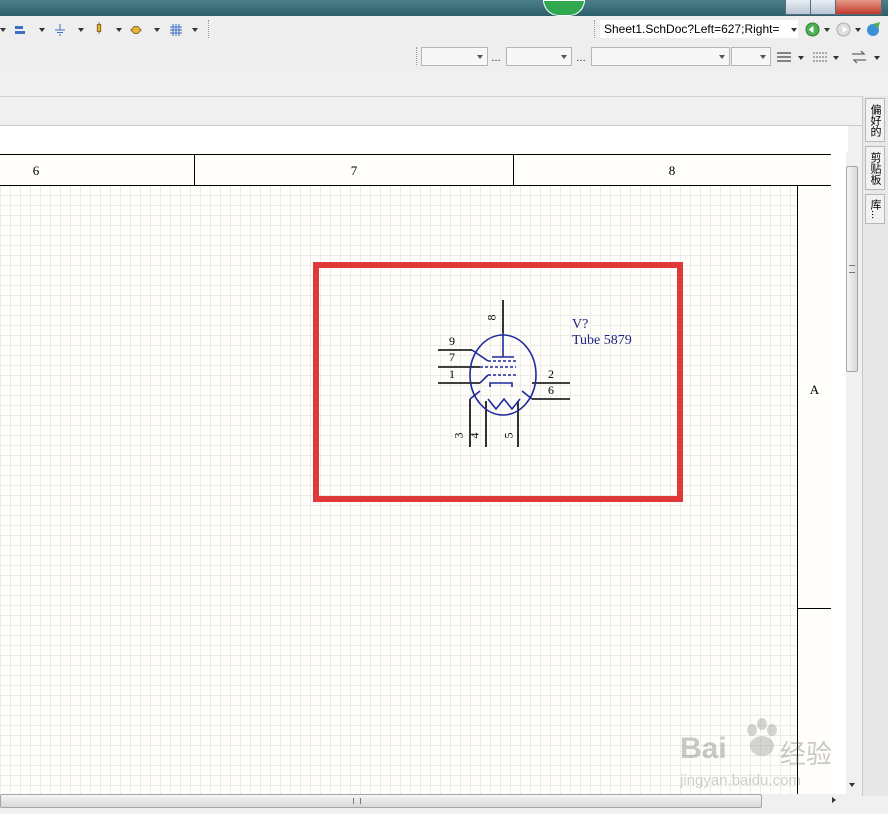 This screenshot has width=888, height=814. I want to click on font-size-select, so click(539, 56).